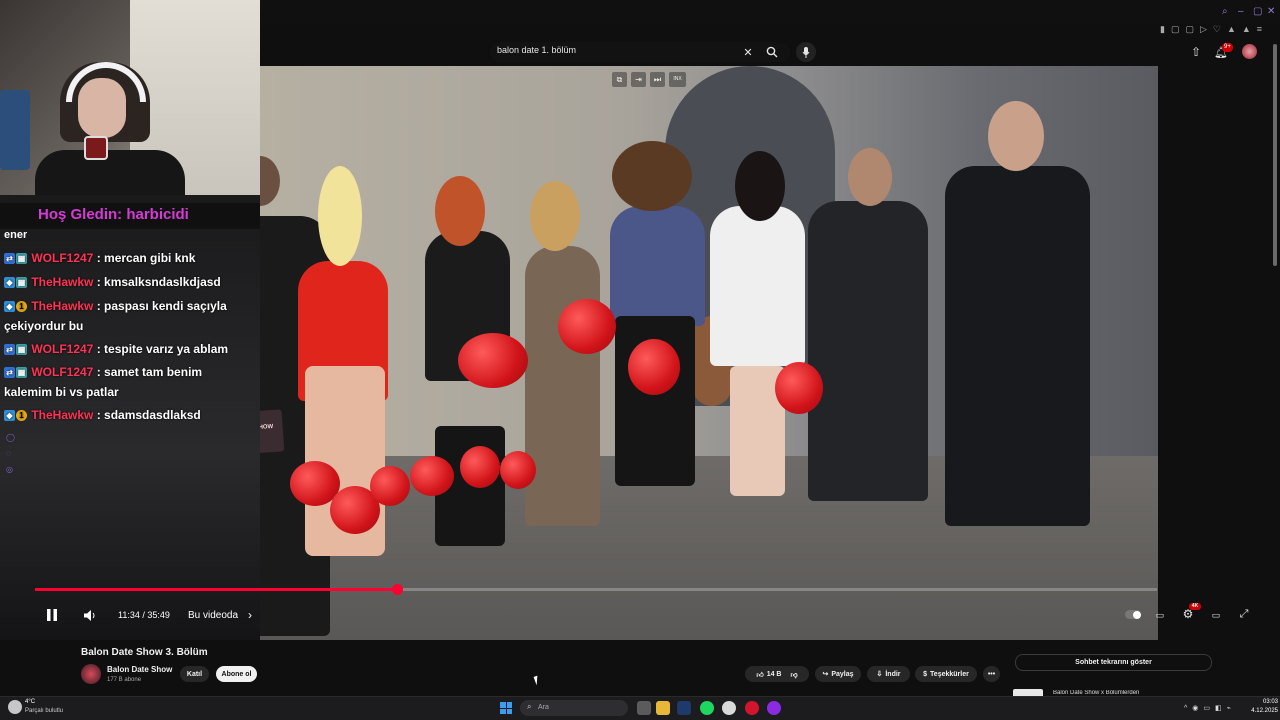 The height and width of the screenshot is (720, 1280). Describe the element at coordinates (1195, 606) in the screenshot. I see `quality-badge: 4K` at that location.